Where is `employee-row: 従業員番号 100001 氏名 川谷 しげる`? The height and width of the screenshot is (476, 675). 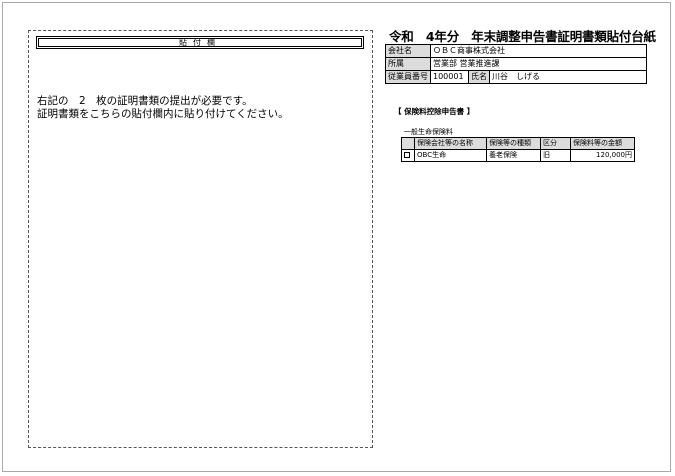 employee-row: 従業員番号 100001 氏名 川谷 しげる is located at coordinates (516, 77).